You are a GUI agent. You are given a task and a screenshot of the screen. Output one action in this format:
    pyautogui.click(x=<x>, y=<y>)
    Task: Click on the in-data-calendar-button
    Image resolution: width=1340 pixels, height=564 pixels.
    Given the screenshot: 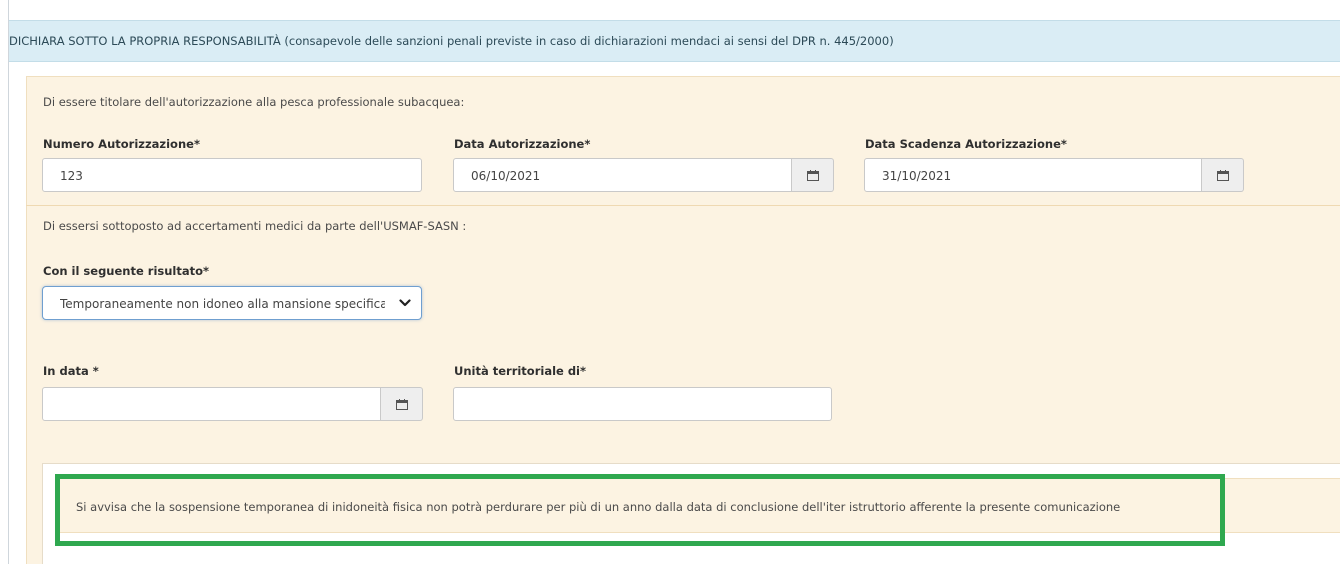 What is the action you would take?
    pyautogui.click(x=402, y=404)
    